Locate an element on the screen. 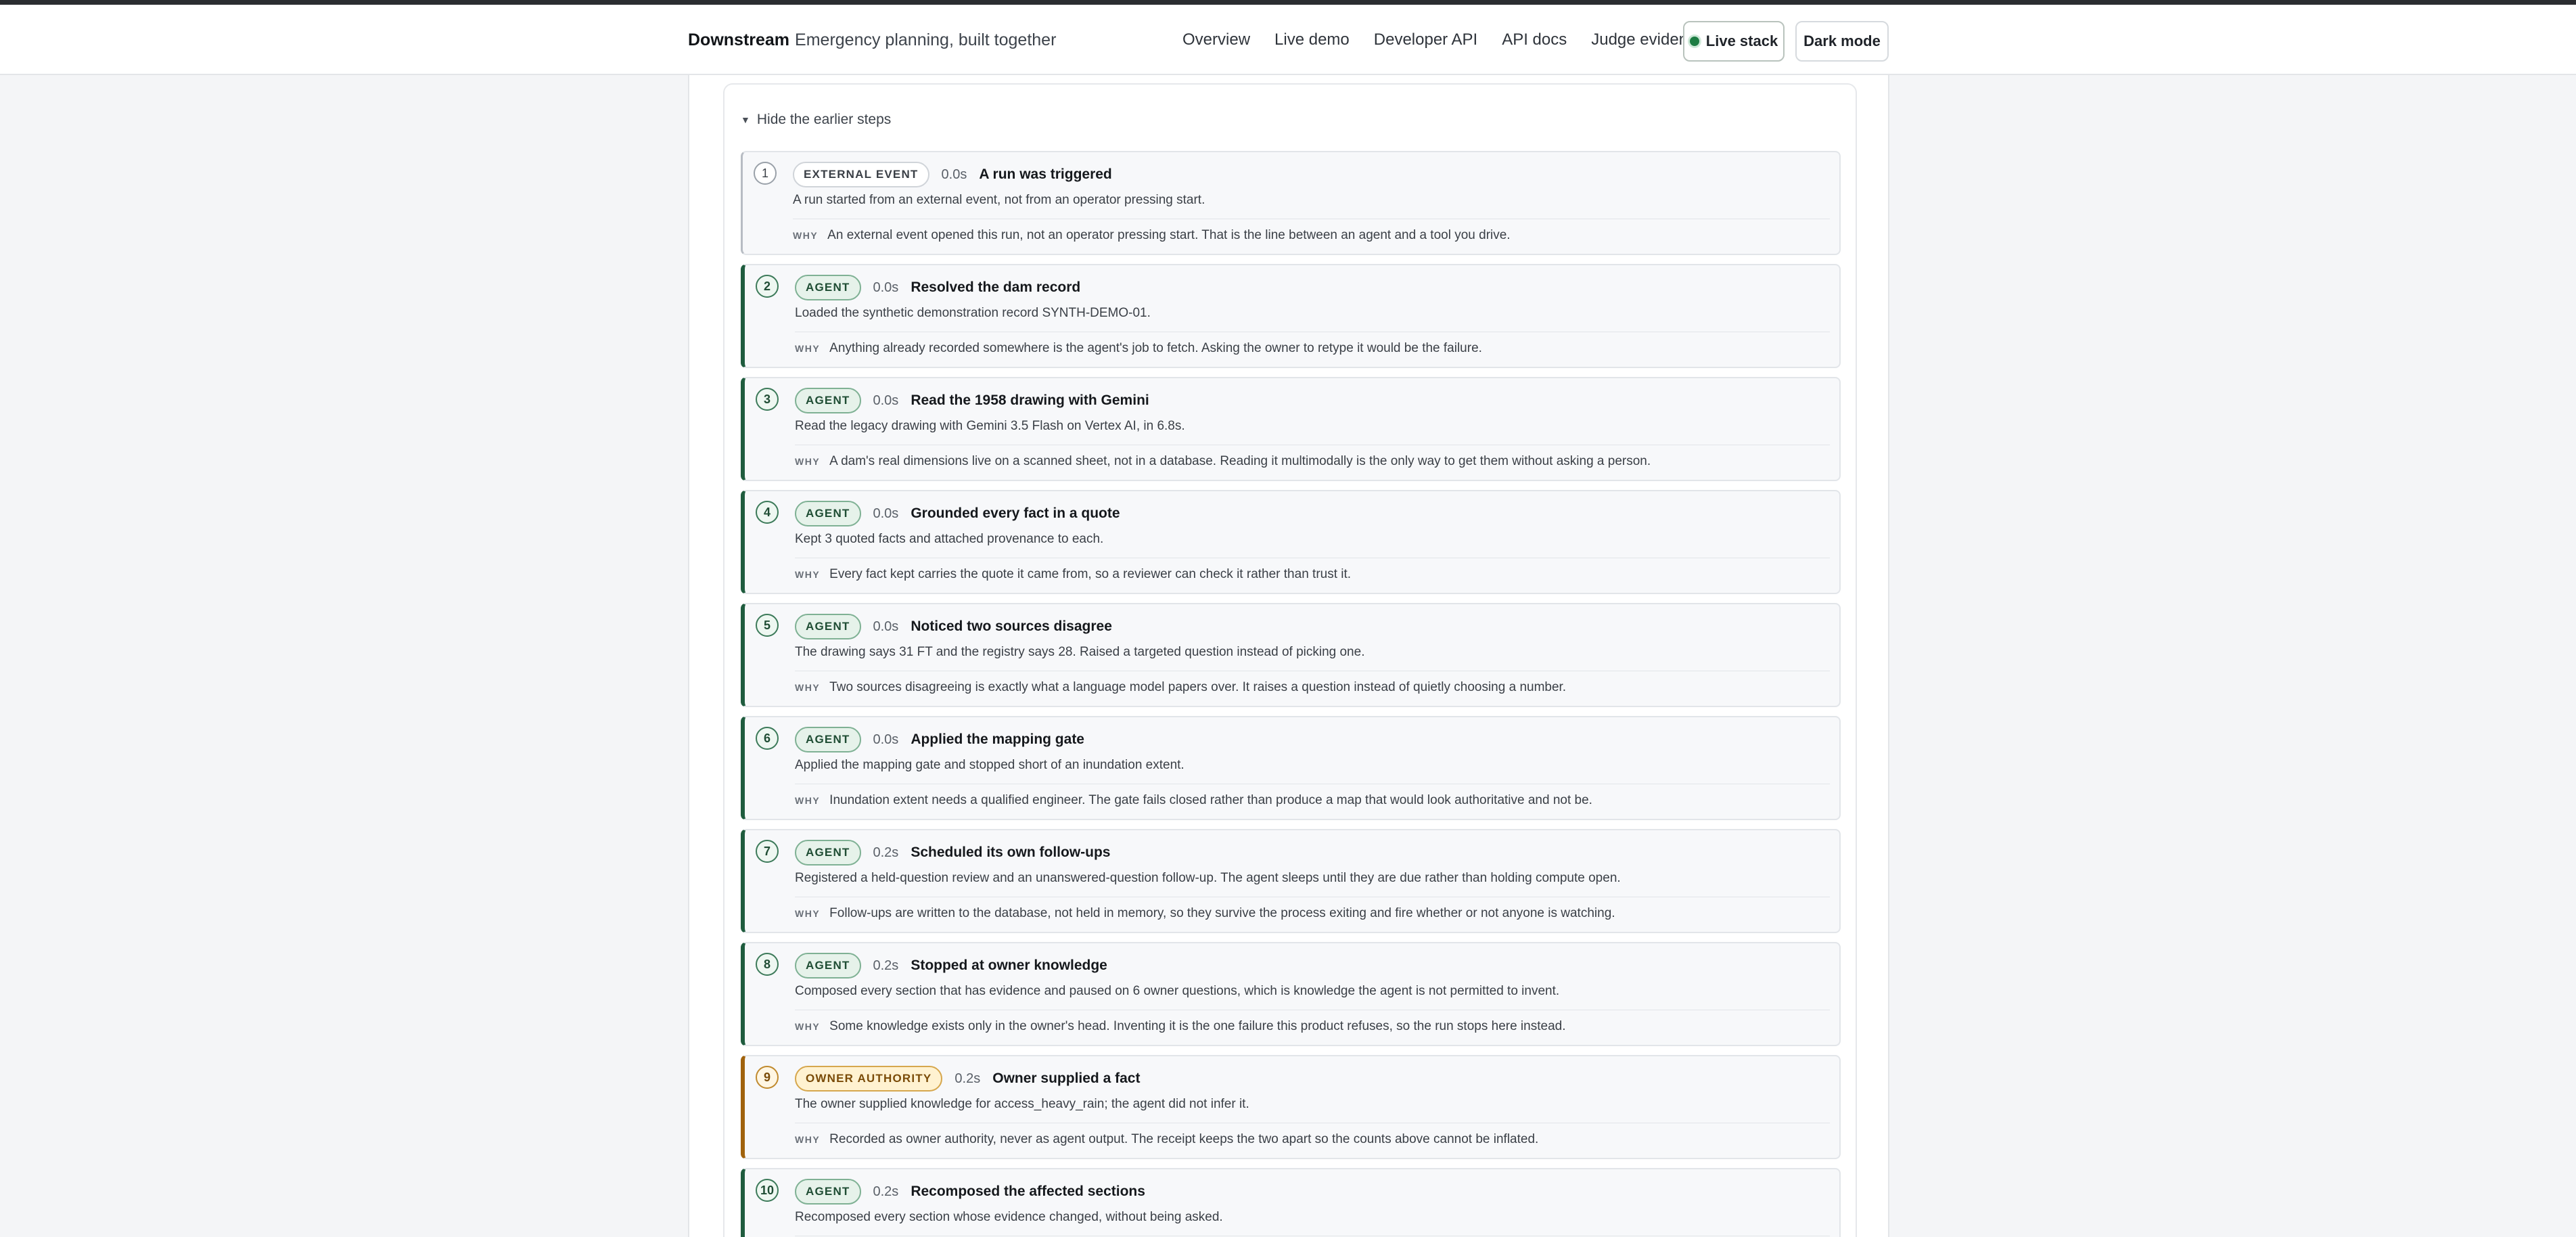 This screenshot has width=2576, height=1237. live-status-dot-icon is located at coordinates (1694, 41).